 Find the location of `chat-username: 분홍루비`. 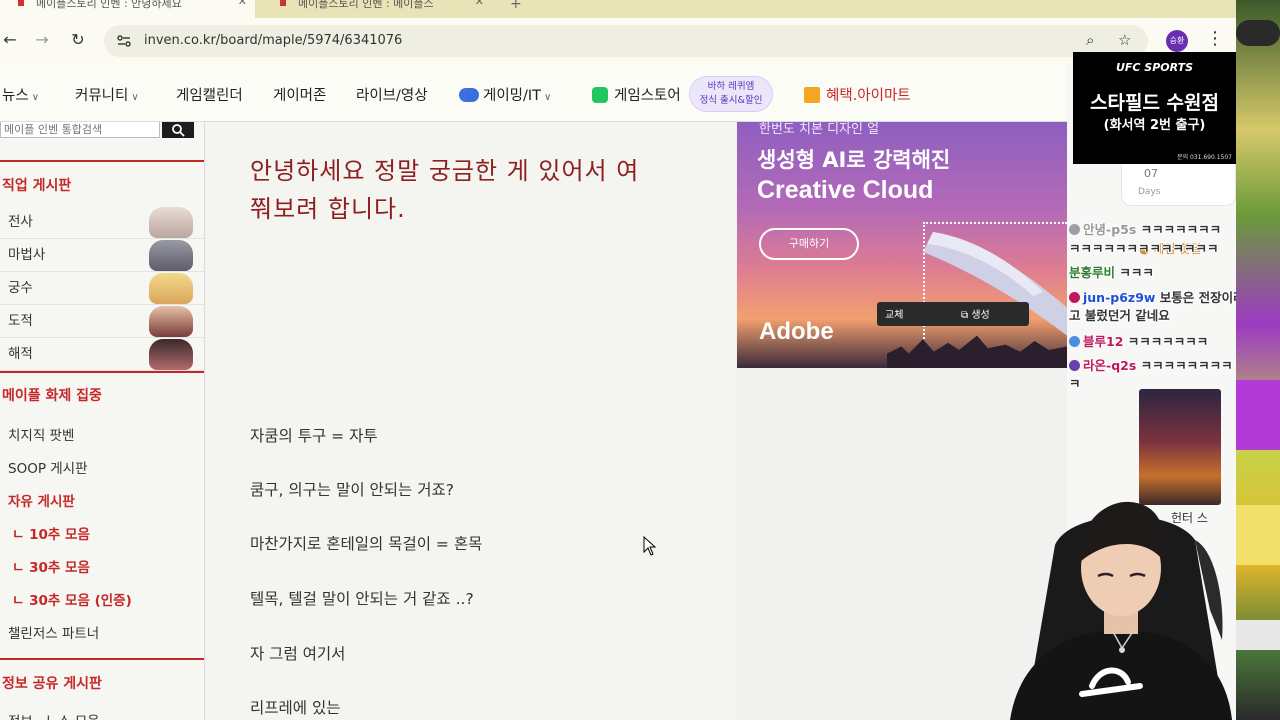

chat-username: 분홍루비 is located at coordinates (1092, 272).